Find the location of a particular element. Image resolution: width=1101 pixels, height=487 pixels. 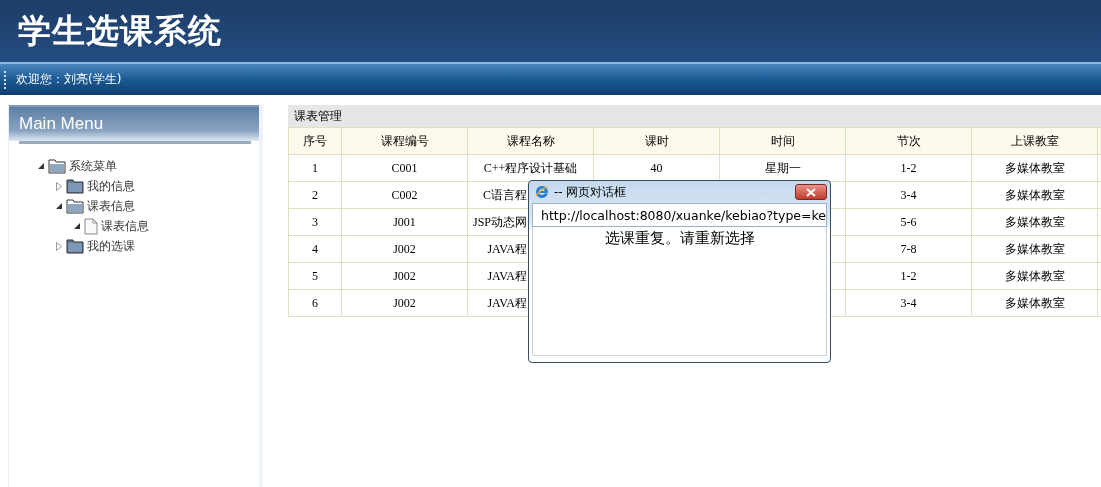

menu-title: Main Menu is located at coordinates (61, 124).